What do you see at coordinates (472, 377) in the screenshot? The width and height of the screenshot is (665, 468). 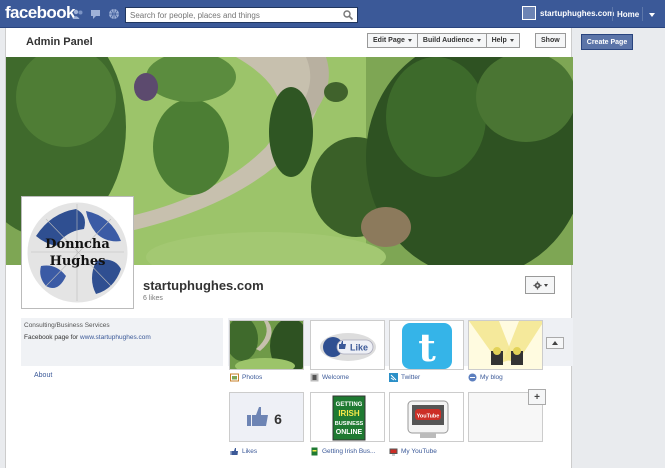 I see `blog-icon` at bounding box center [472, 377].